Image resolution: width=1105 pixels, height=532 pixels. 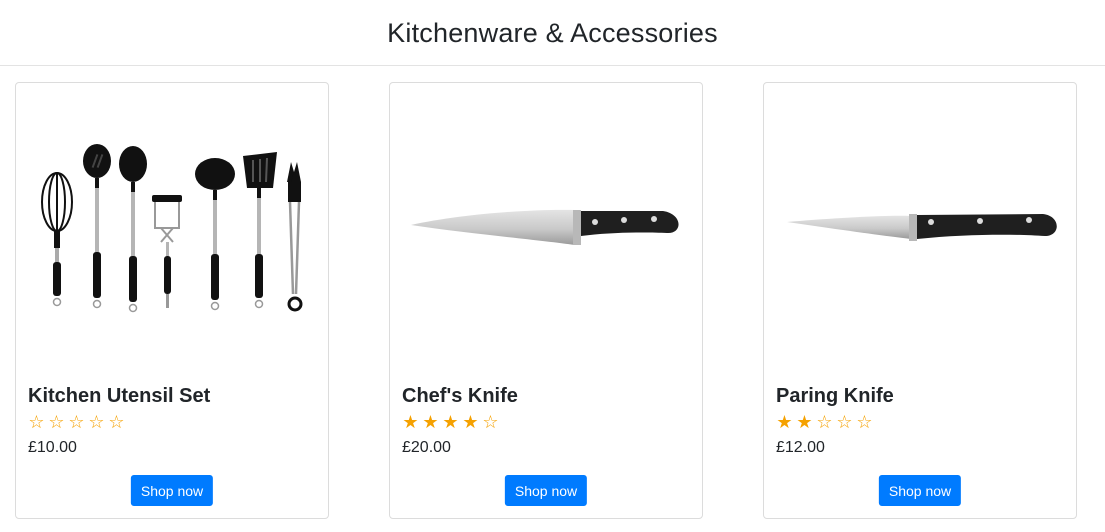 What do you see at coordinates (800, 447) in the screenshot?
I see `product-price: £12.00` at bounding box center [800, 447].